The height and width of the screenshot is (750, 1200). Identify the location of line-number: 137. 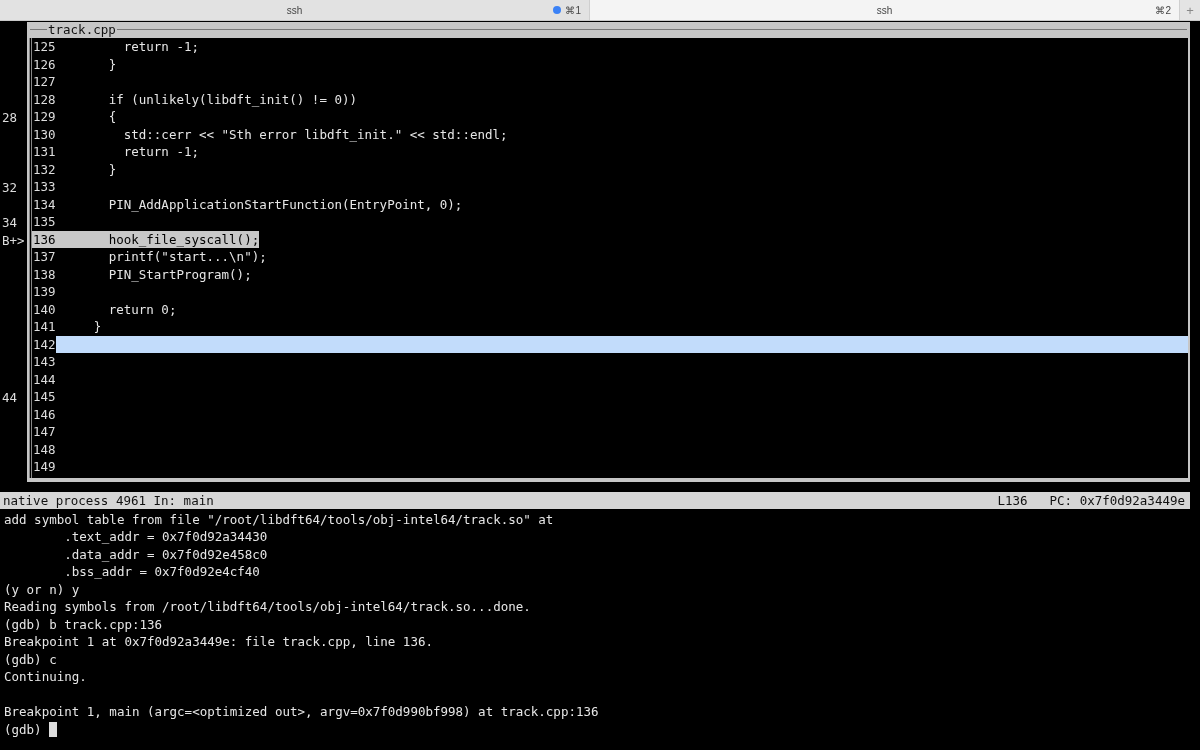
(44, 257).